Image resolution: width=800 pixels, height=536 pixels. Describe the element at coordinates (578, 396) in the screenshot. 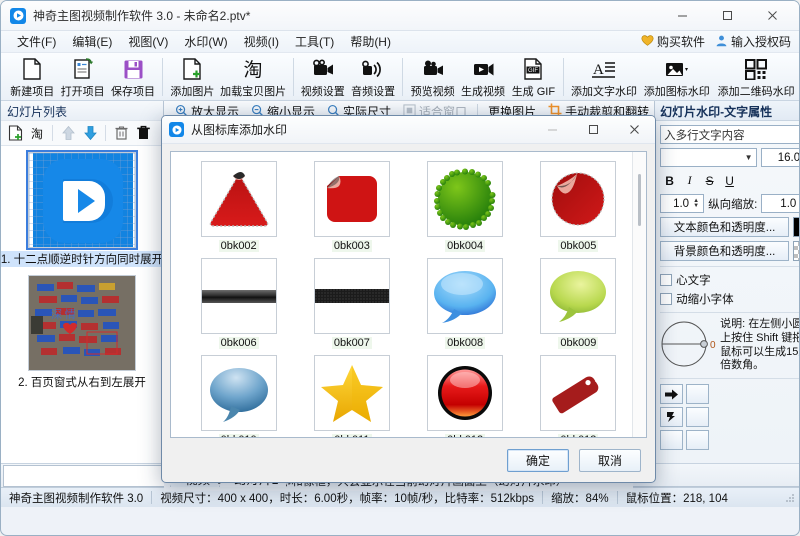

I see `icon-item-0bk013: 0bk013` at that location.